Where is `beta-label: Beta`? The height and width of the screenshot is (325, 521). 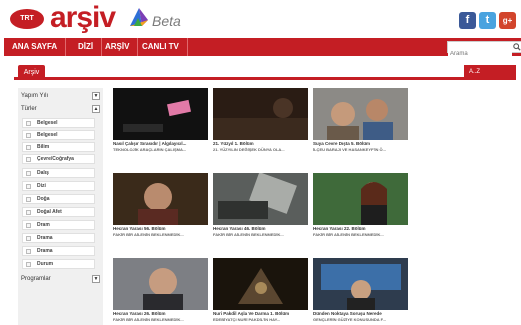
beta-label: Beta is located at coordinates (166, 21).